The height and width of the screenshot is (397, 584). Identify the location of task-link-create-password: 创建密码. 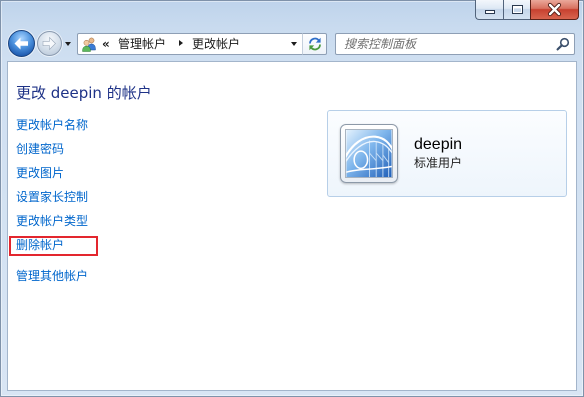
(40, 149).